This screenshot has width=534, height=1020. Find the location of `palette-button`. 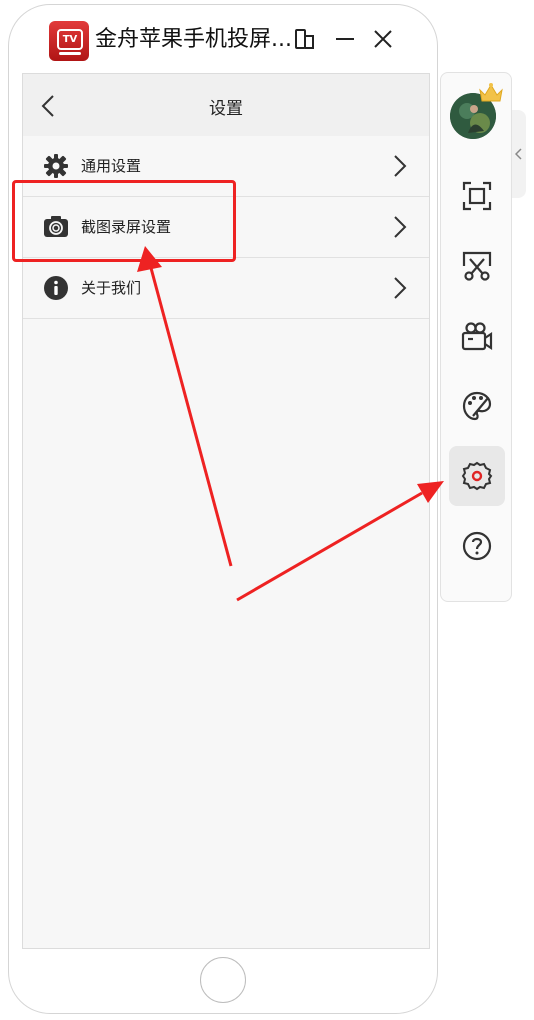

palette-button is located at coordinates (477, 406).